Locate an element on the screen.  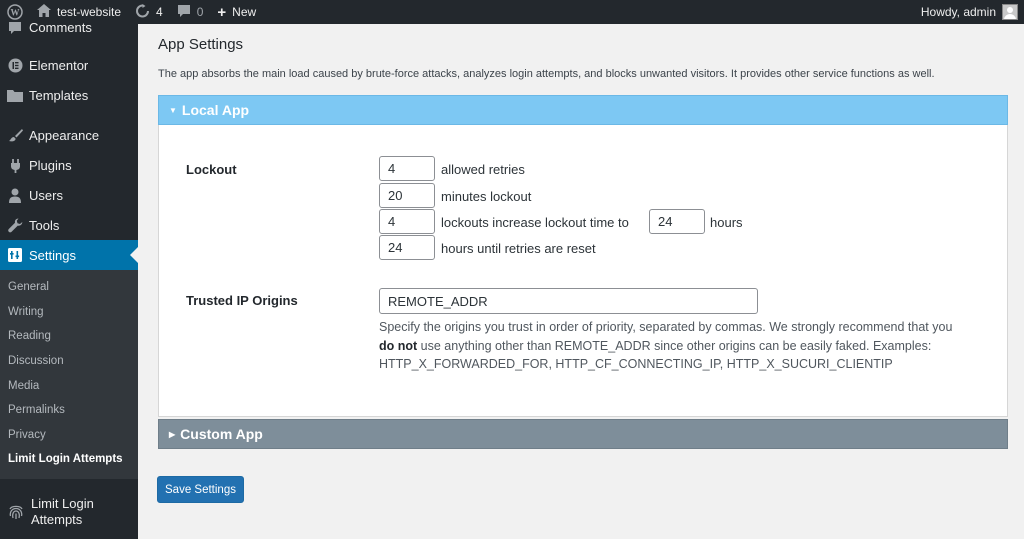
sidebar-item-elementor: Elementor is located at coordinates (69, 65).